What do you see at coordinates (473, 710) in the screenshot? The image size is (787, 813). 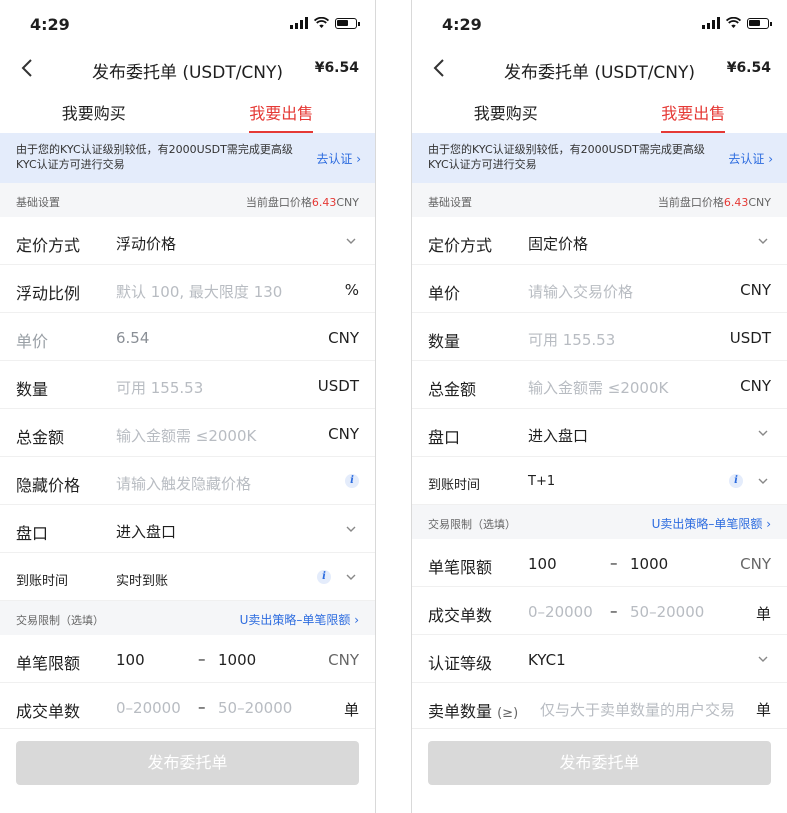 I see `sell-count-label: 卖单数量 (≥)` at bounding box center [473, 710].